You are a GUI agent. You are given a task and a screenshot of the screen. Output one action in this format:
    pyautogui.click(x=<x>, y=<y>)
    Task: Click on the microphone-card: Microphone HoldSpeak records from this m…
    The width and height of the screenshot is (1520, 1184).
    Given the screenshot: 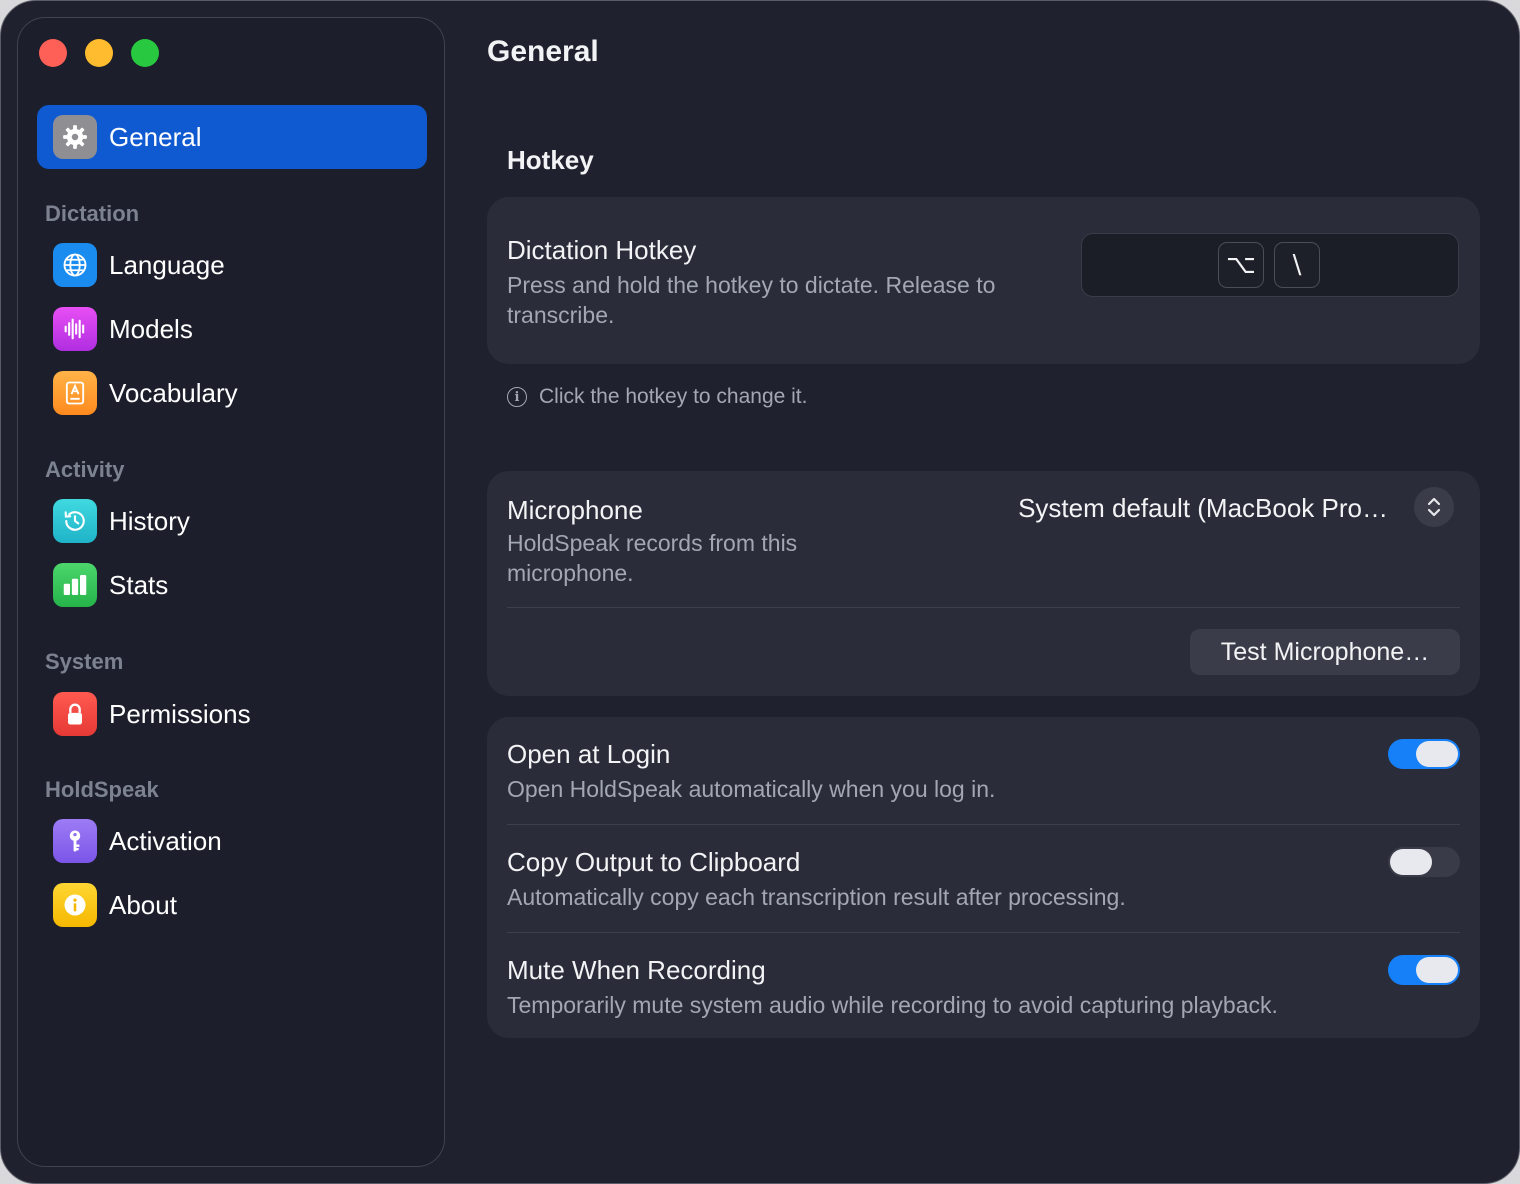 What is the action you would take?
    pyautogui.click(x=983, y=583)
    